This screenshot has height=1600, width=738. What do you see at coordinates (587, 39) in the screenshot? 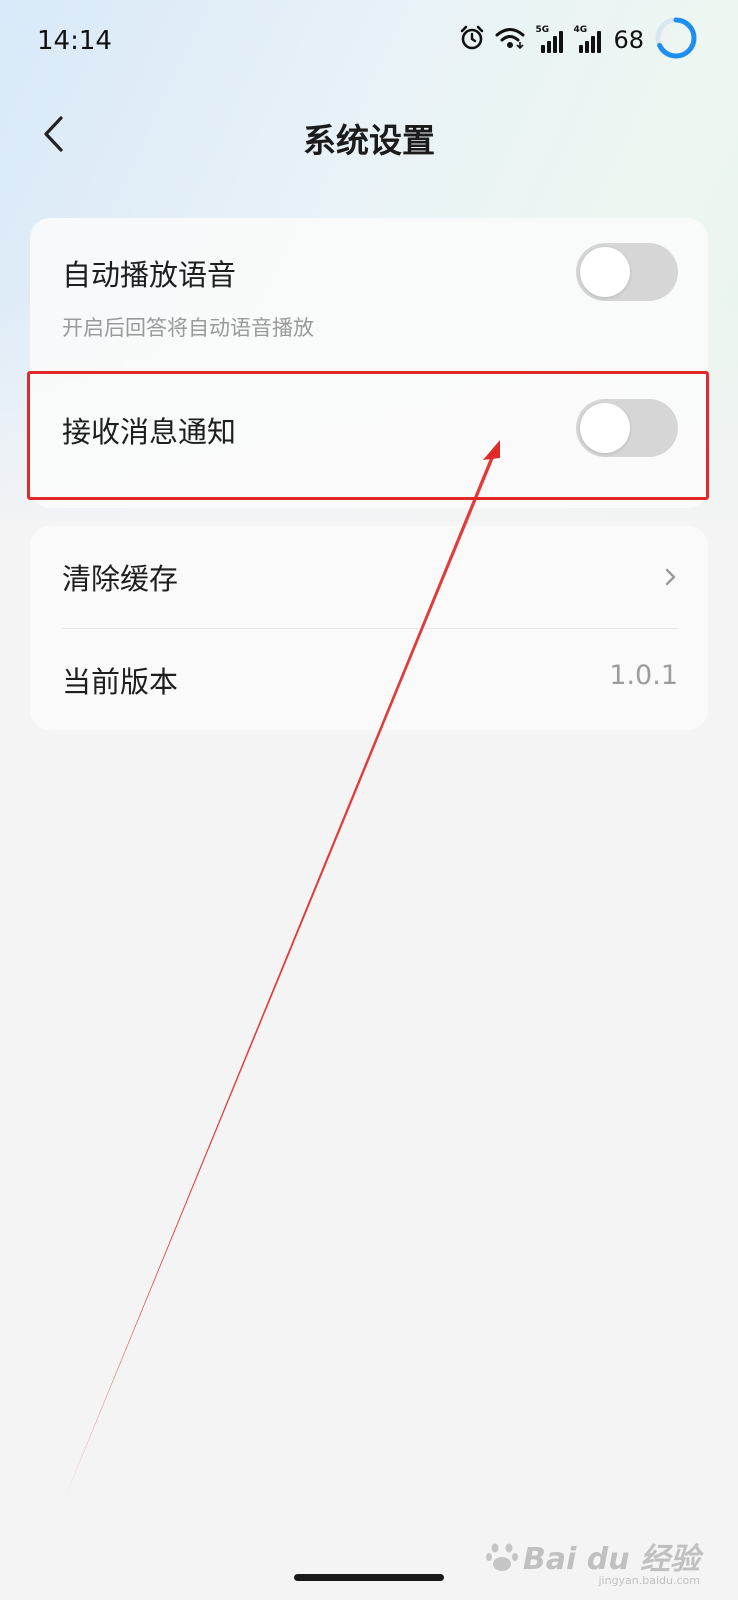
I see `signal-4g-icon: 4G` at bounding box center [587, 39].